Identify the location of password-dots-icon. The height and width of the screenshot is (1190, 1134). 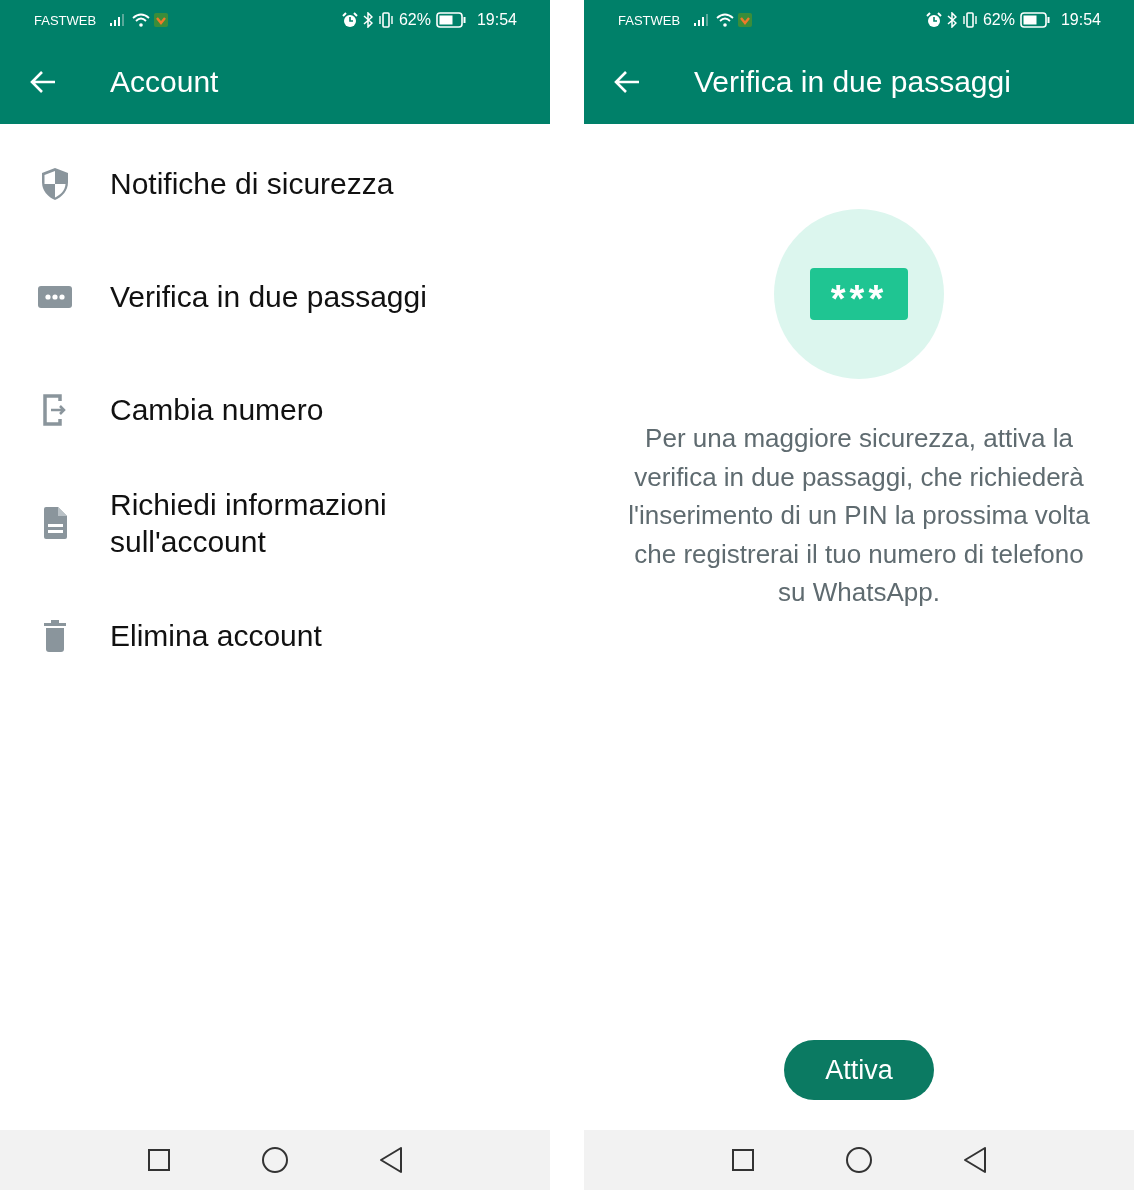
(55, 296).